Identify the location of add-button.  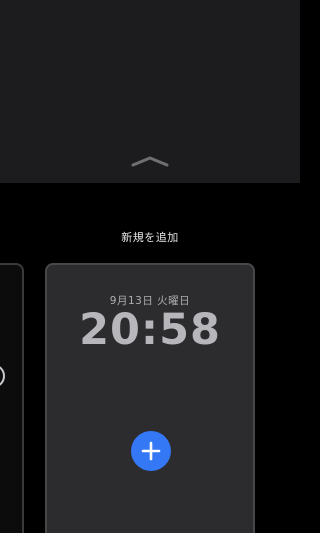
(151, 451).